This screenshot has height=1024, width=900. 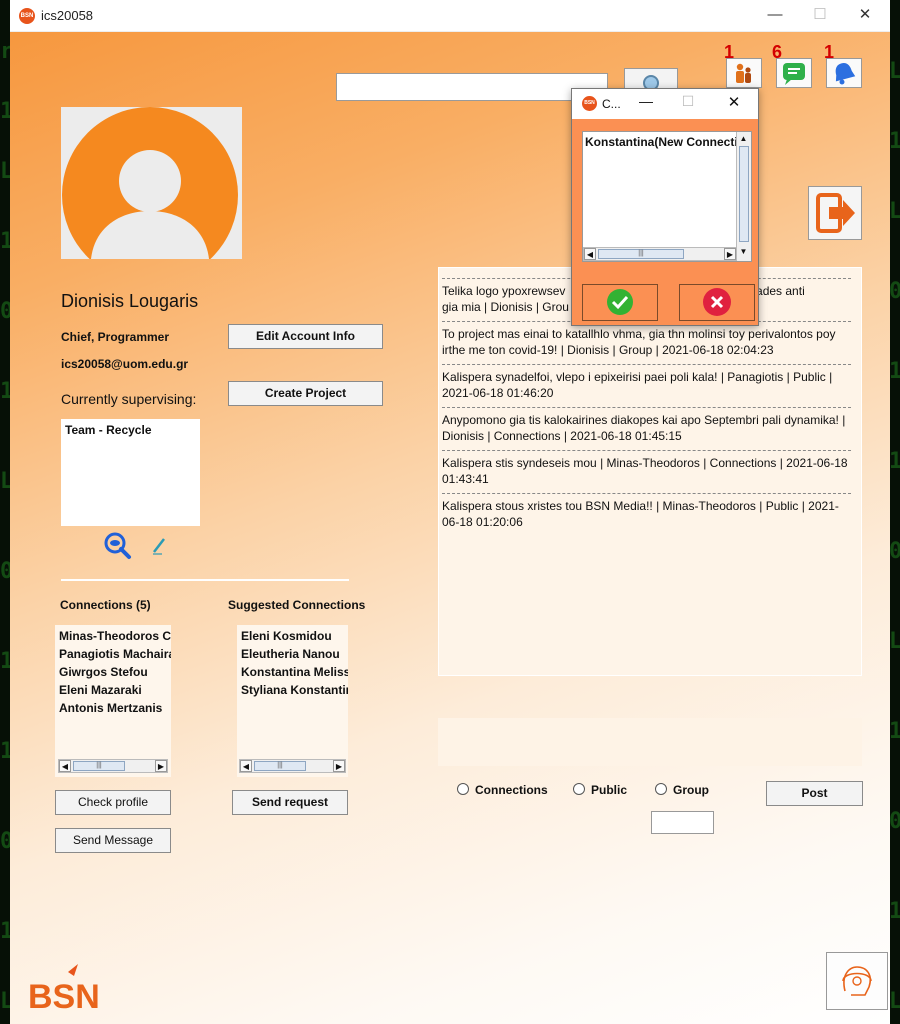 I want to click on close-button: ✕, so click(x=865, y=15).